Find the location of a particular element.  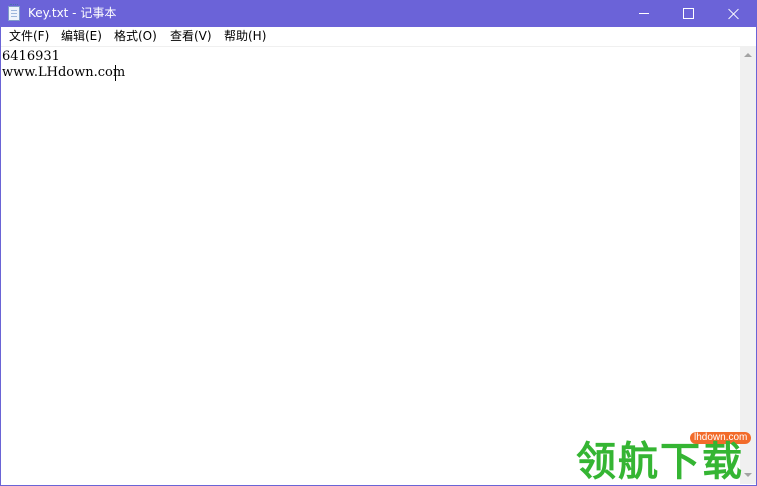

notepad-icon is located at coordinates (14, 12).